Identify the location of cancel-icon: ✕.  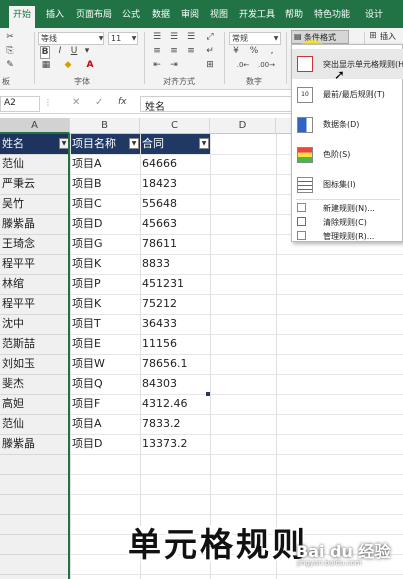
(76, 102).